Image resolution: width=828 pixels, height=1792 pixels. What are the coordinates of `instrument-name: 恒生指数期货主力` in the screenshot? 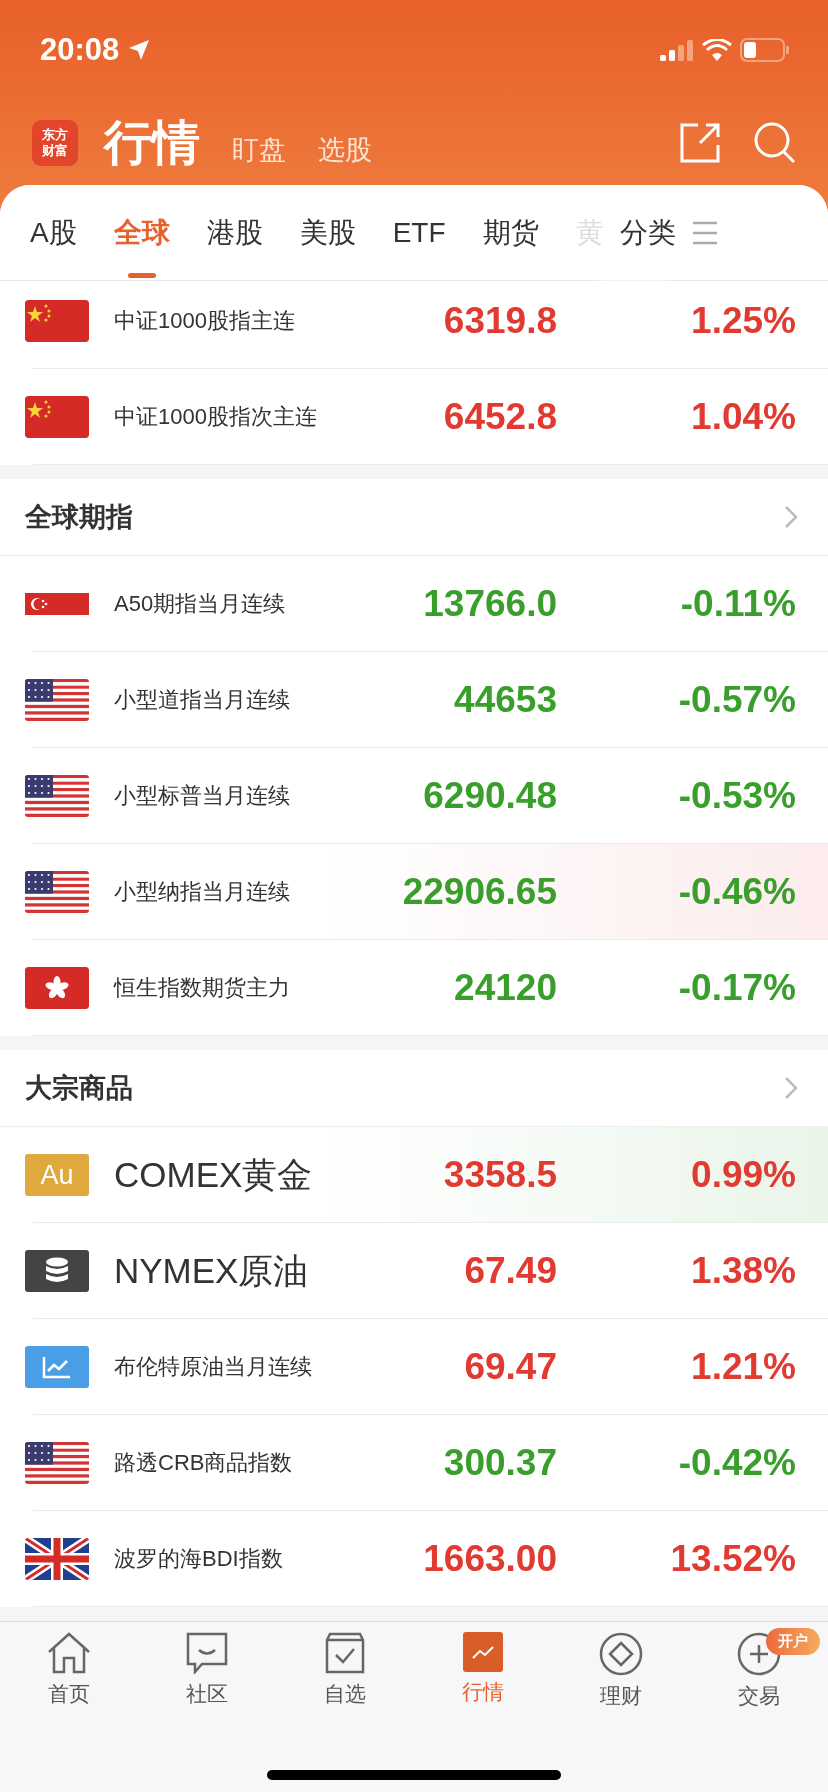 It's located at (202, 988).